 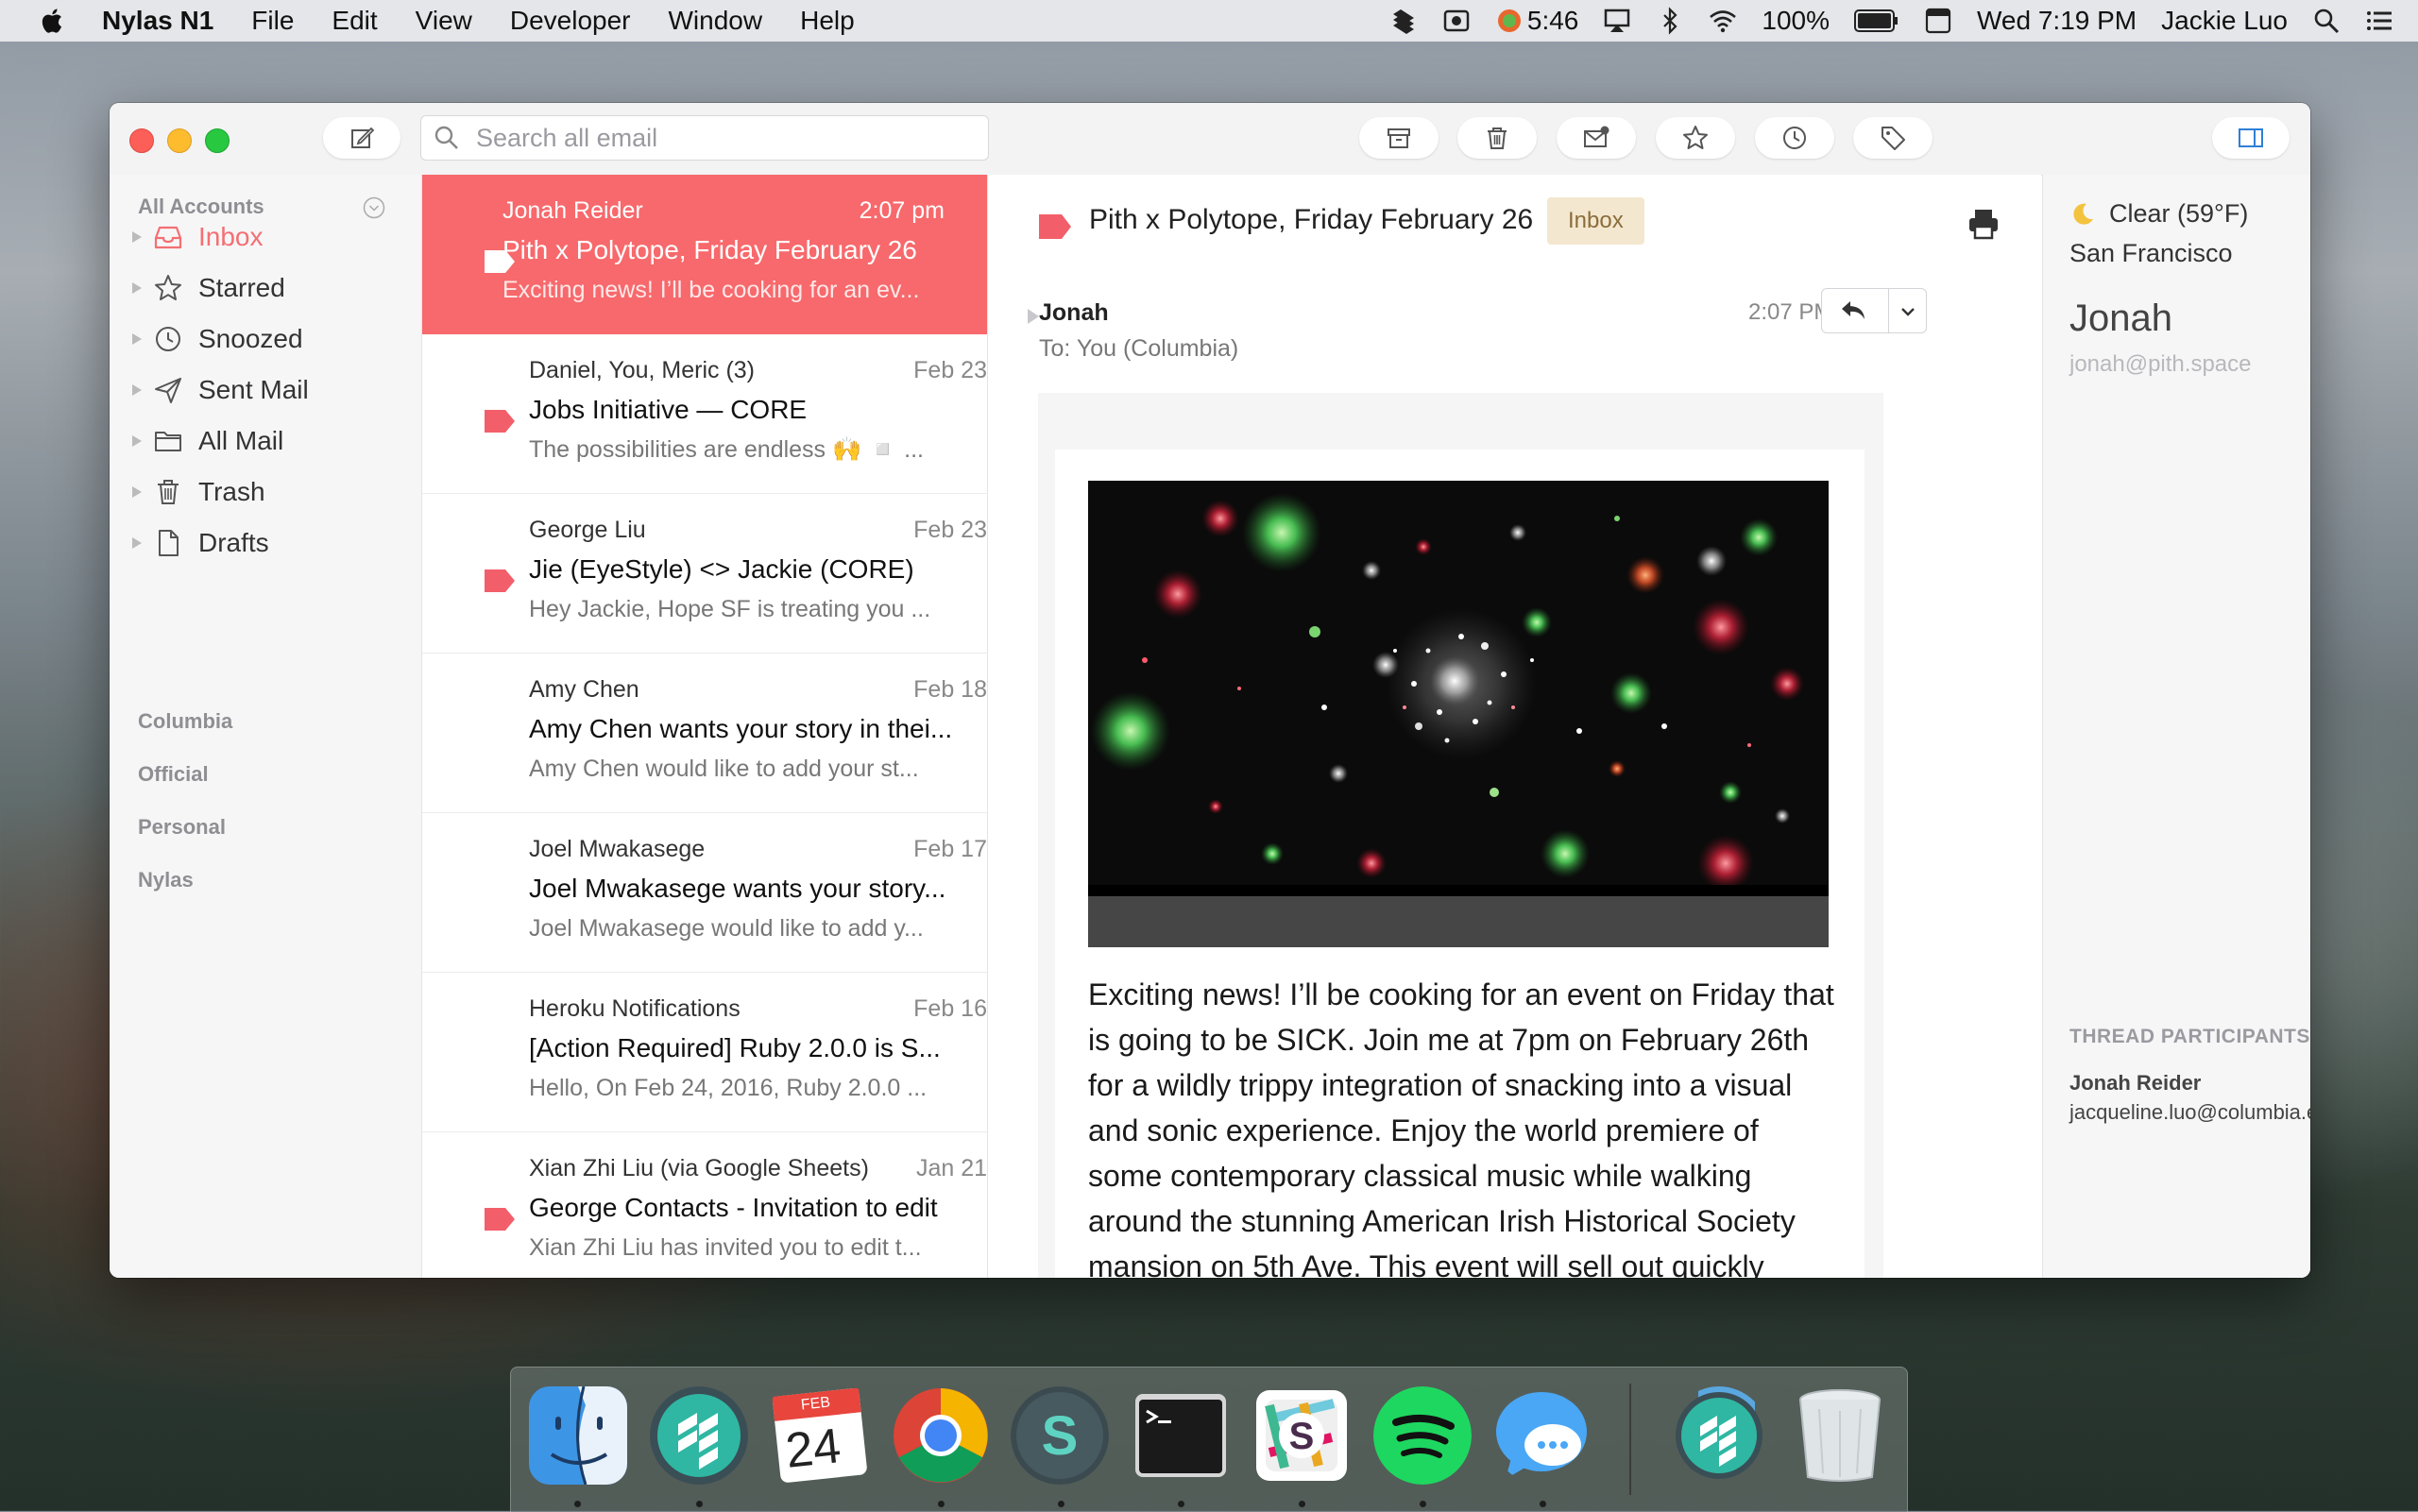 I want to click on embedded-video, so click(x=1458, y=688).